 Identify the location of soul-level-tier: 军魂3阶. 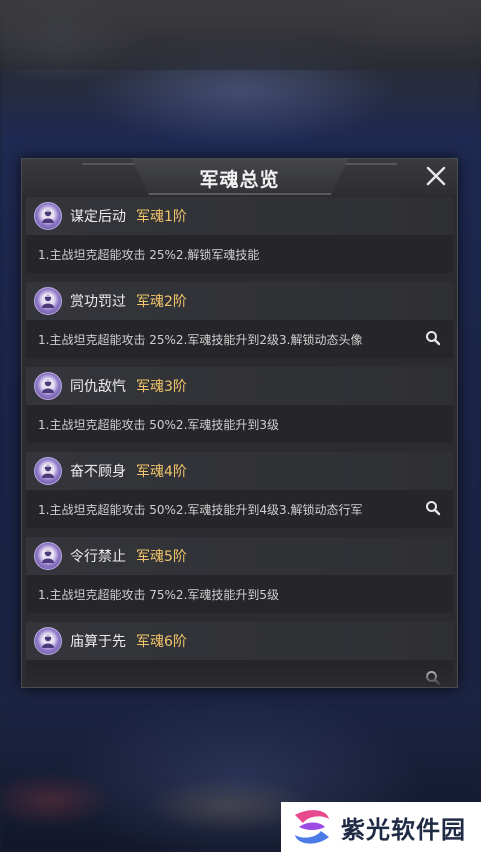
(161, 387).